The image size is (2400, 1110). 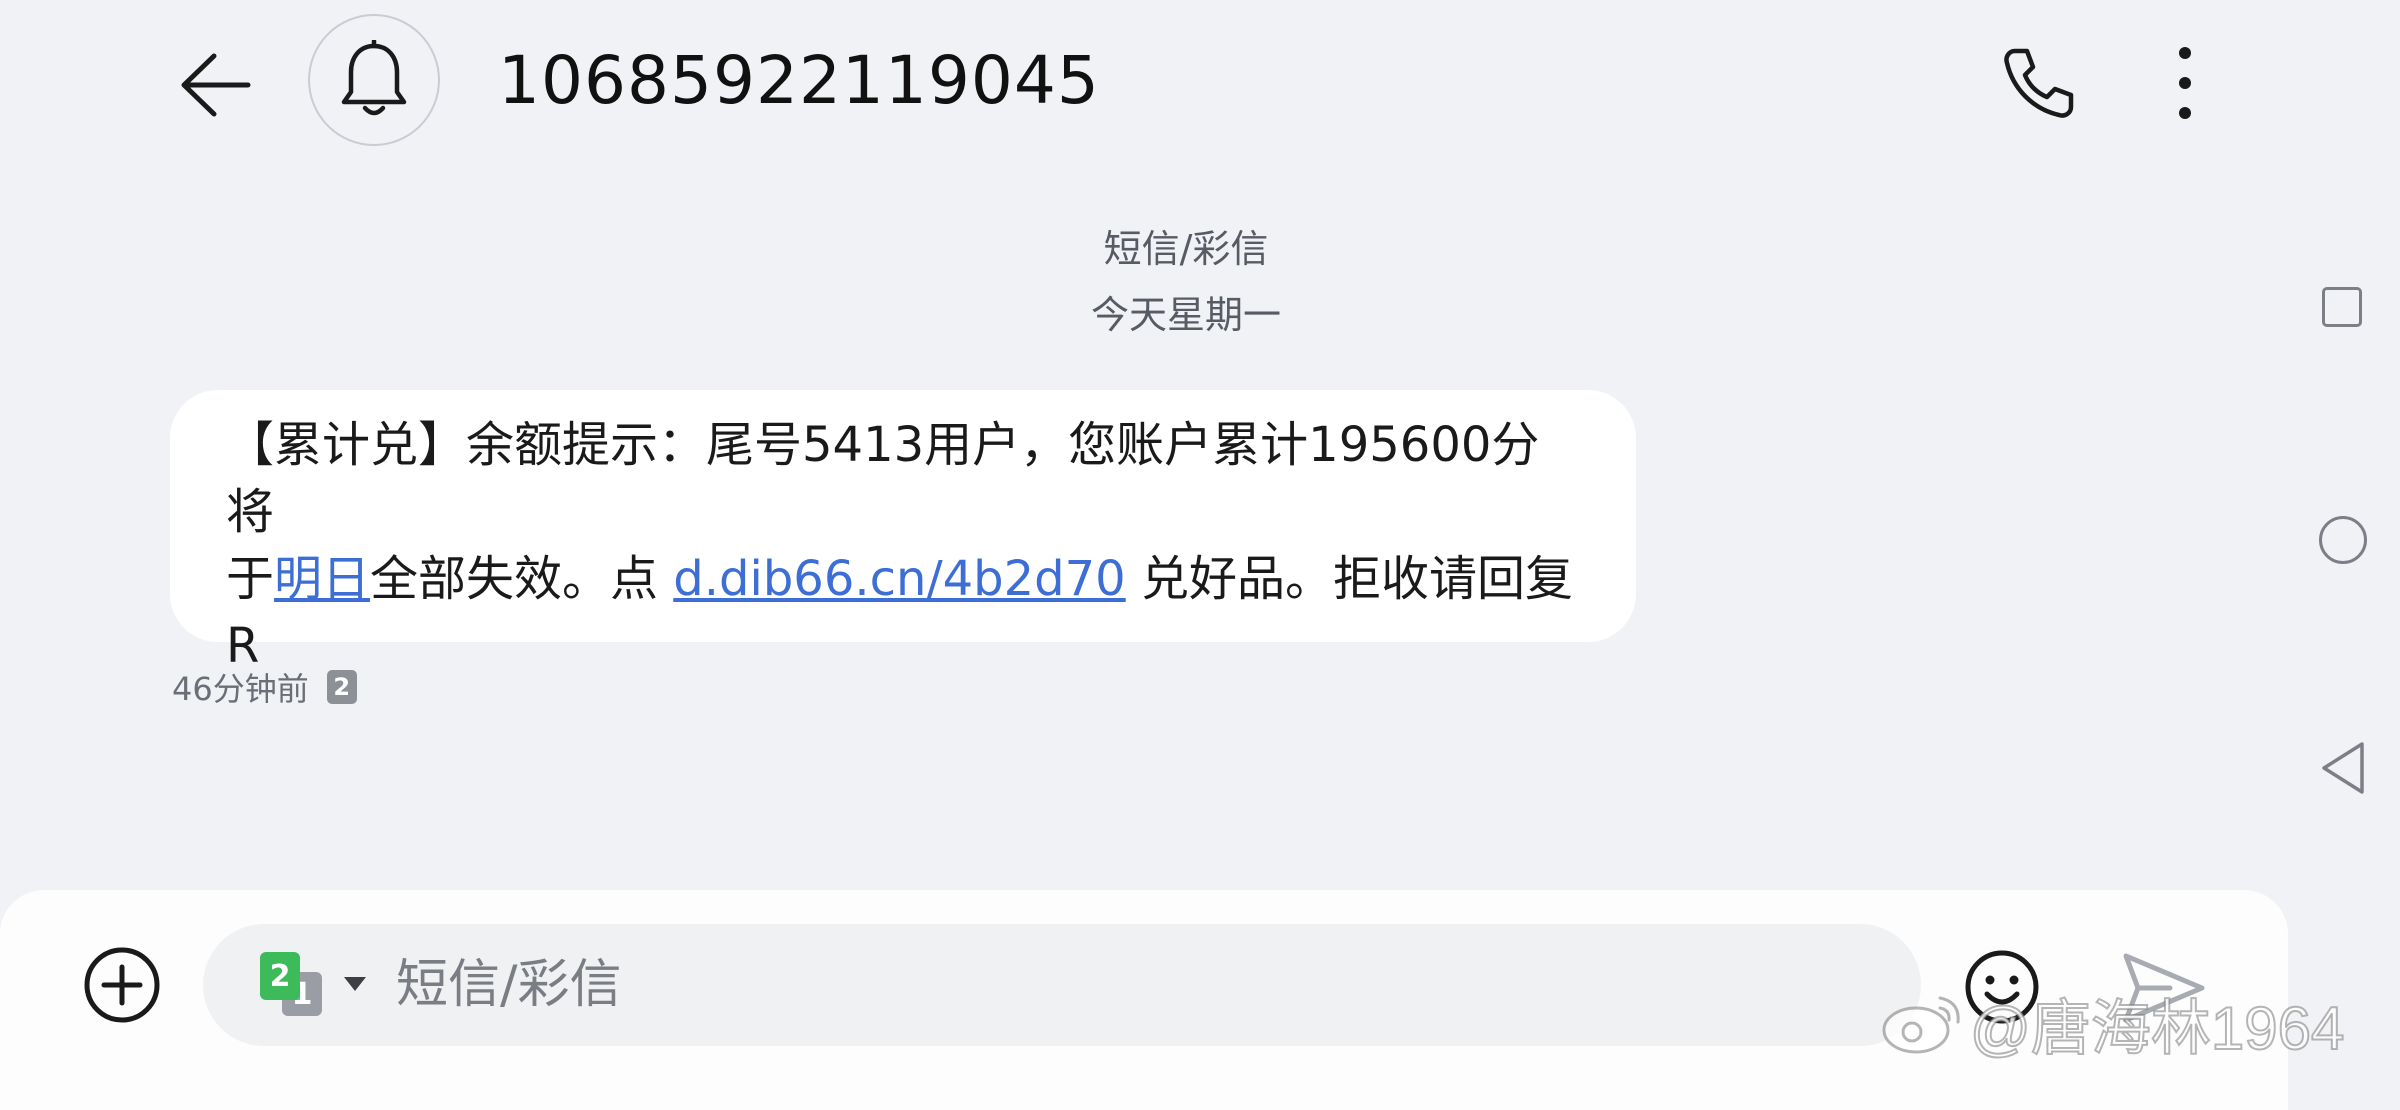 I want to click on message-time: 46分钟前, so click(x=240, y=689).